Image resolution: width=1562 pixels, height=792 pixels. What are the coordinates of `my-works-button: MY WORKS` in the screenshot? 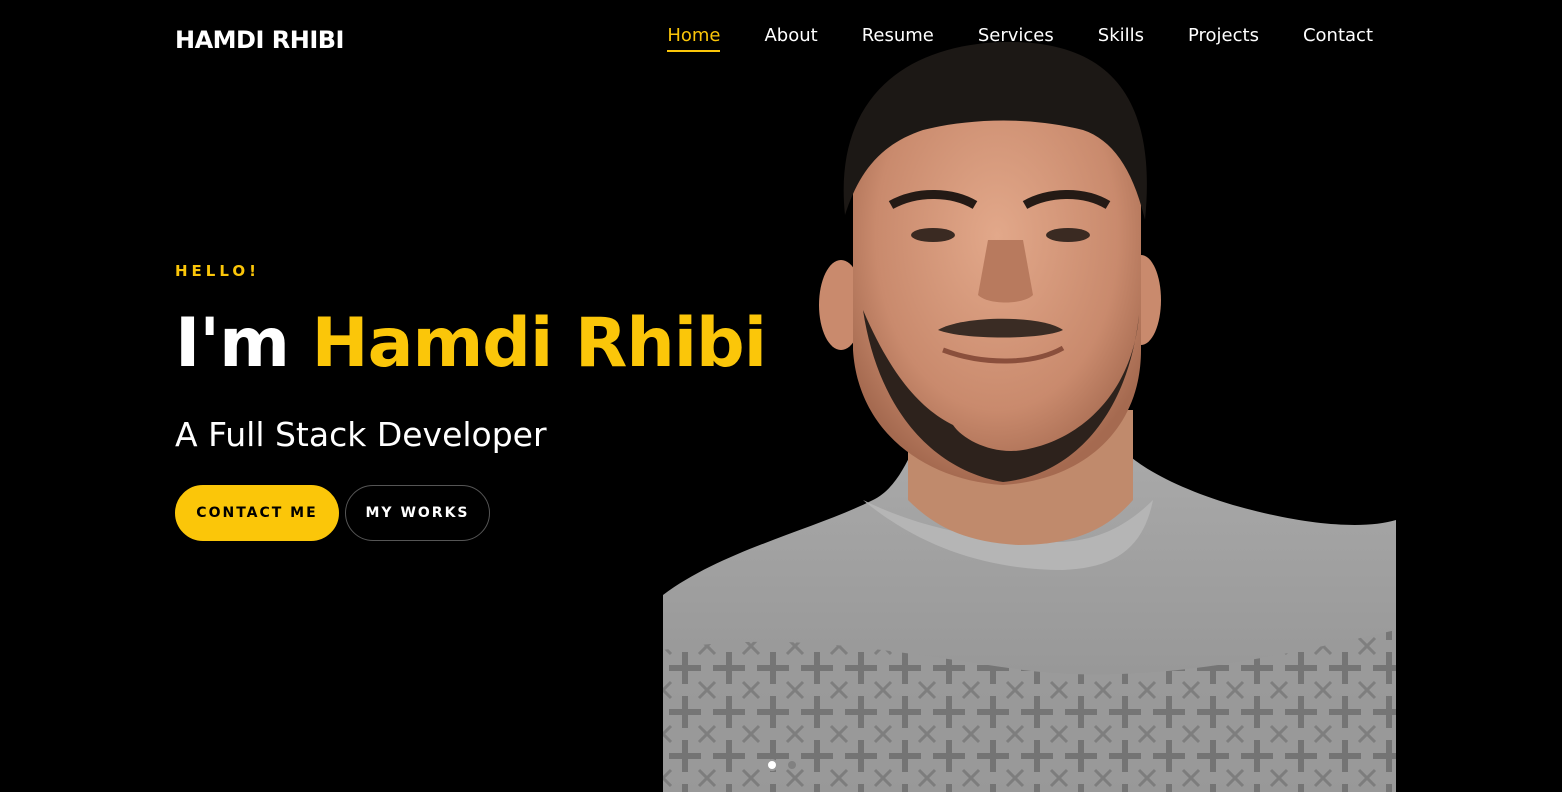 It's located at (417, 513).